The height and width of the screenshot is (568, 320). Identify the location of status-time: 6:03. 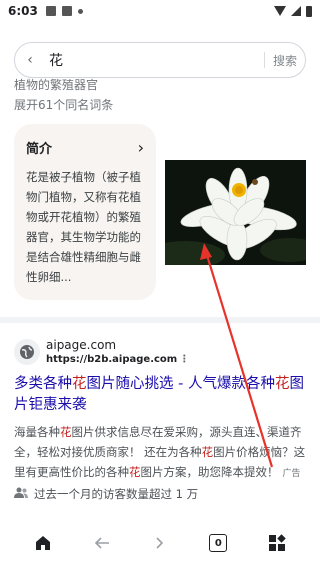
(23, 11).